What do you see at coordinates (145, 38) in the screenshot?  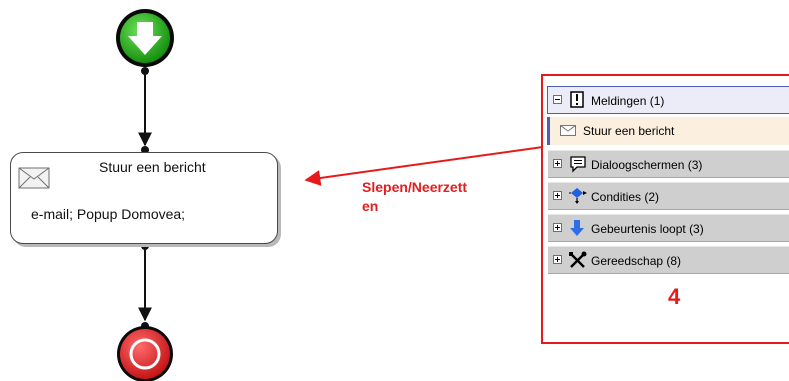 I see `start-node` at bounding box center [145, 38].